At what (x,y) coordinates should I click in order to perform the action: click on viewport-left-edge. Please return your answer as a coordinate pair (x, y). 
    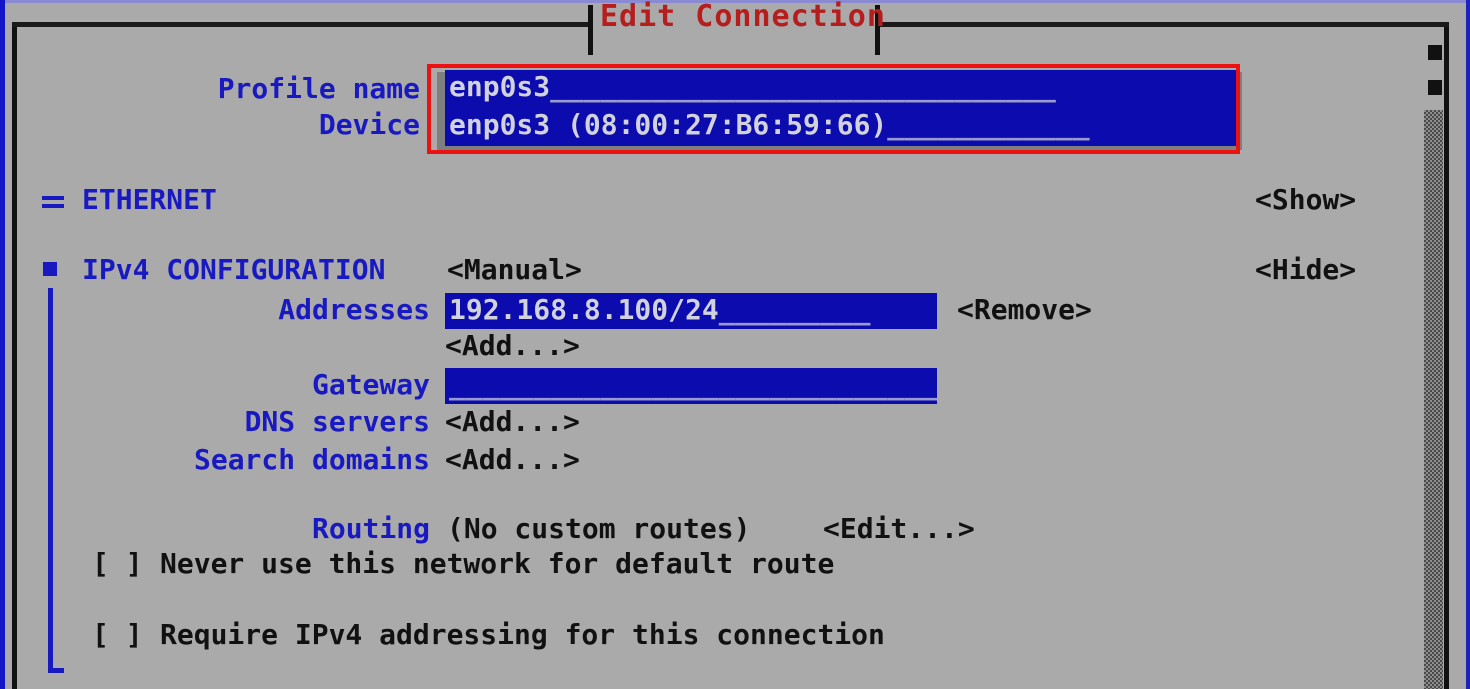
    Looking at the image, I should click on (2, 344).